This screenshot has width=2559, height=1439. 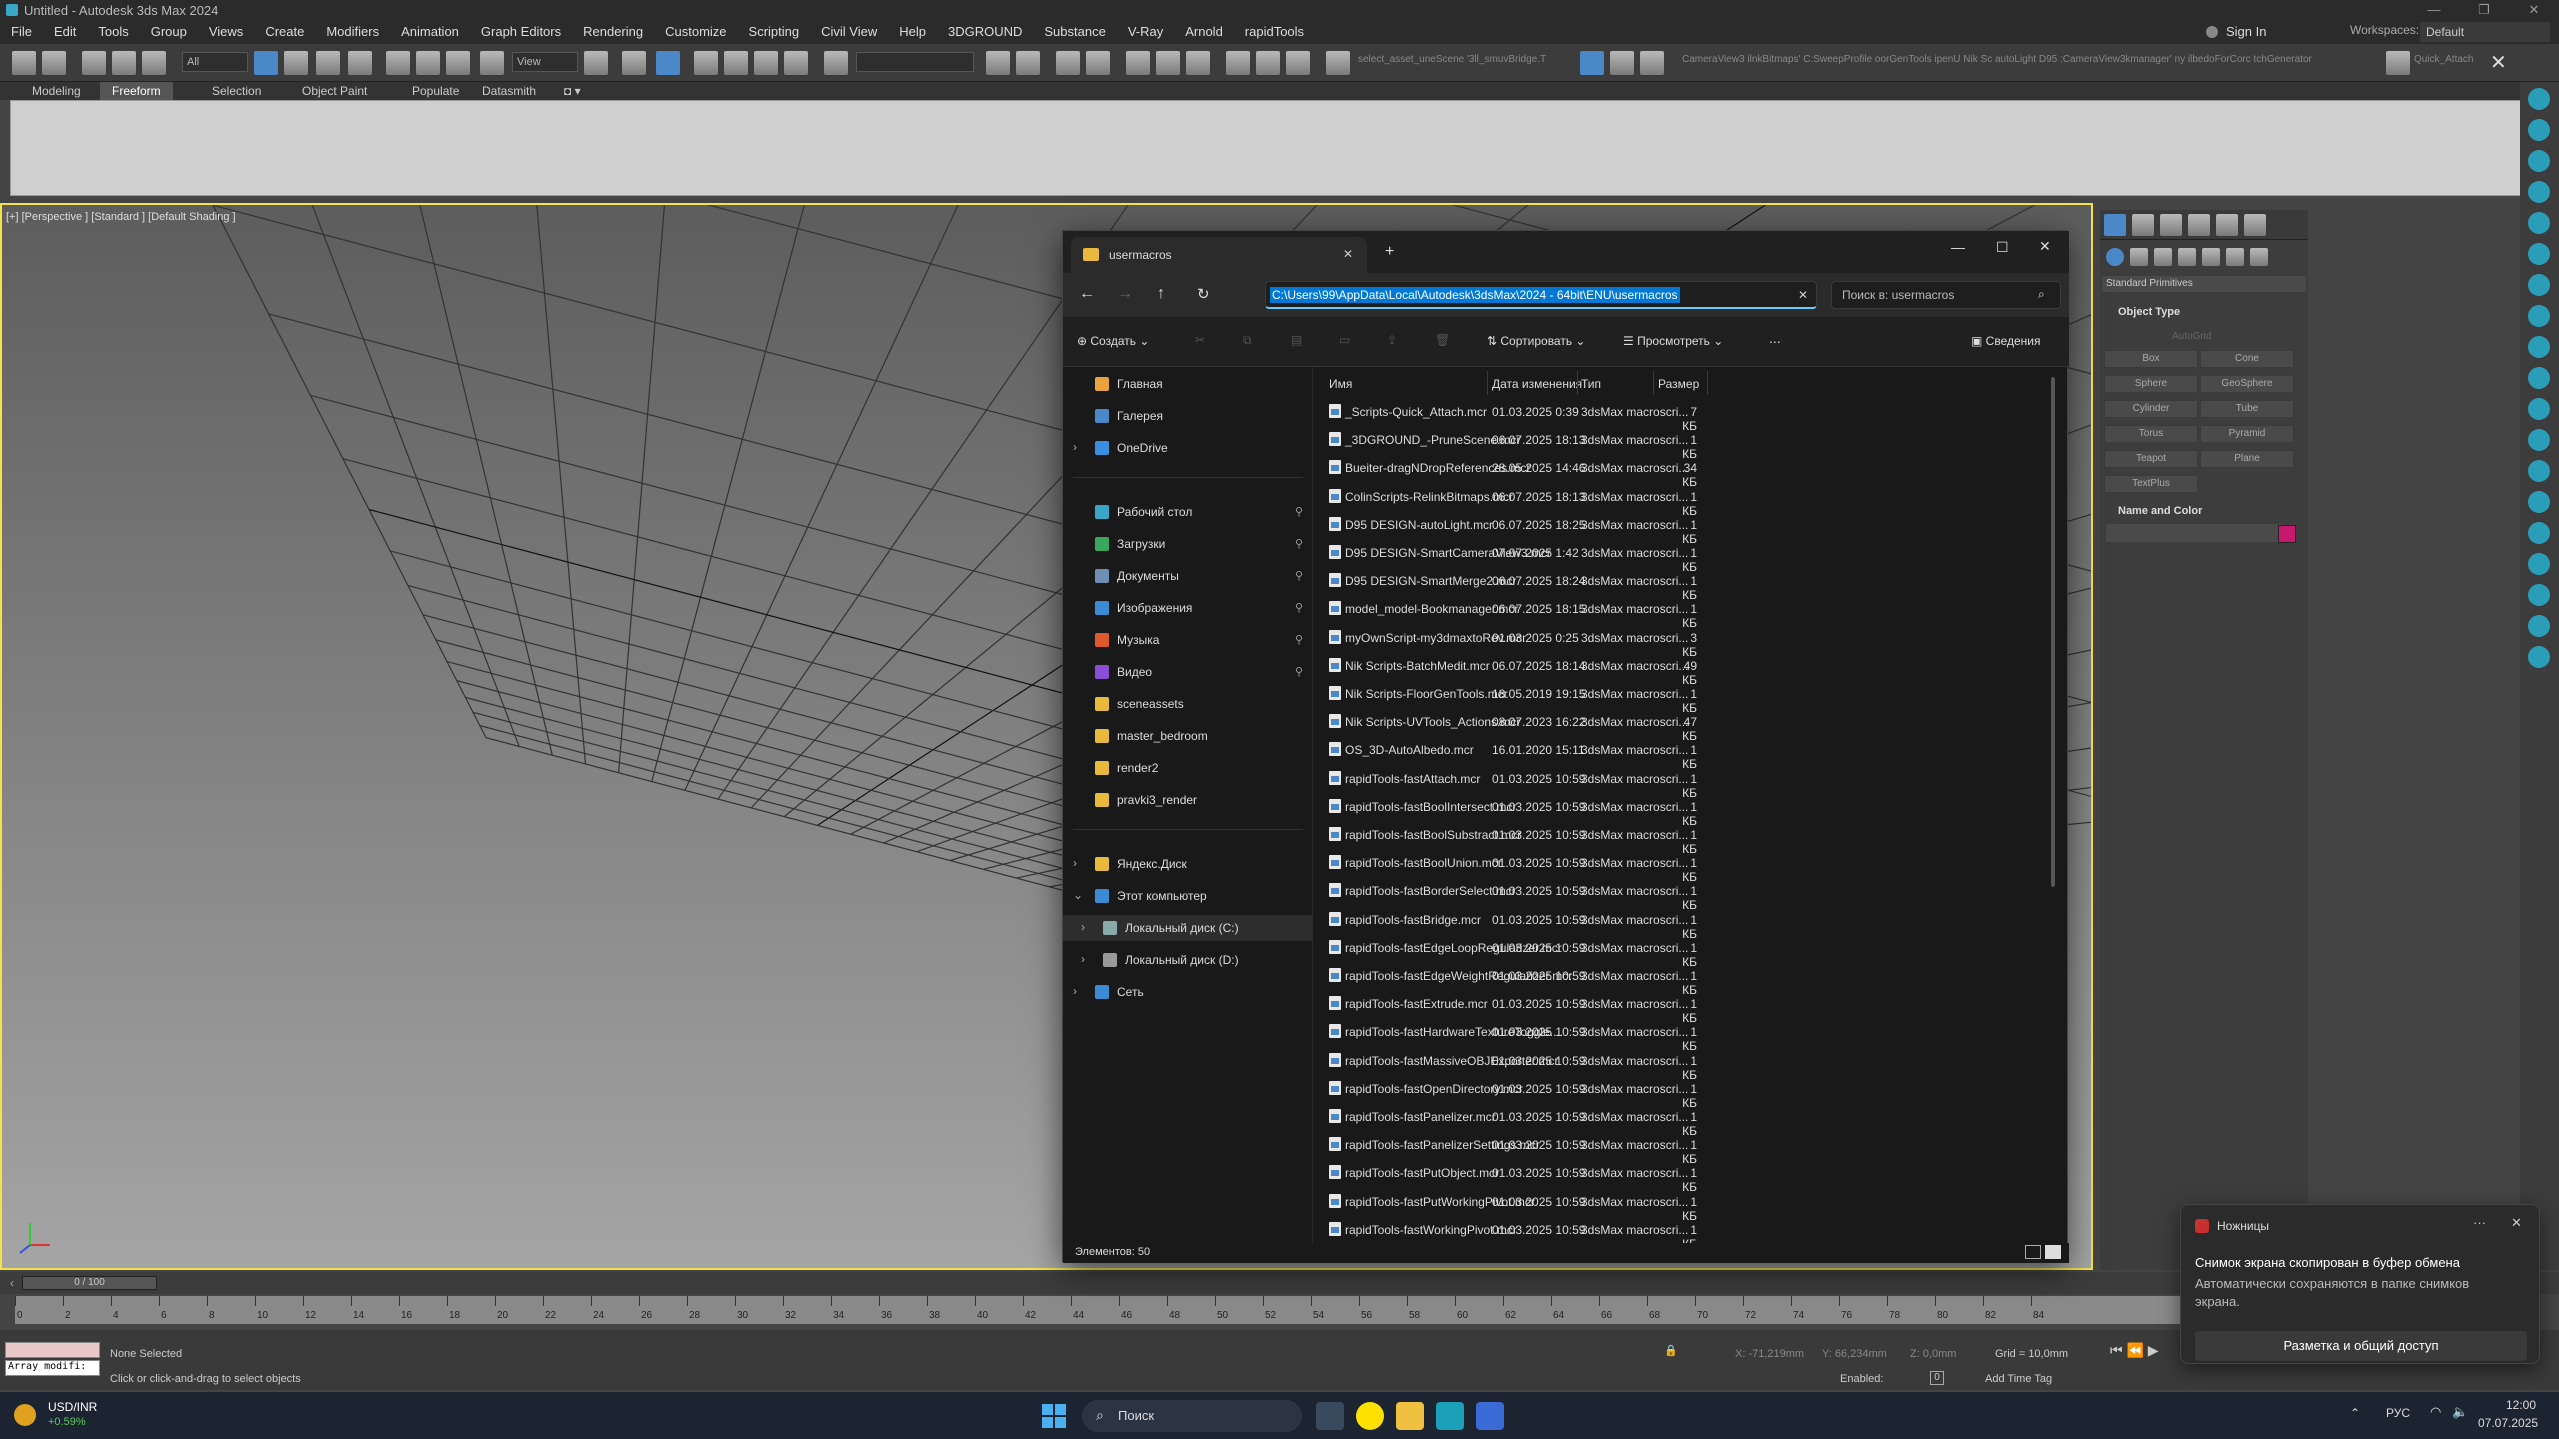 I want to click on name-color-header: Name and Color, so click(x=2160, y=511).